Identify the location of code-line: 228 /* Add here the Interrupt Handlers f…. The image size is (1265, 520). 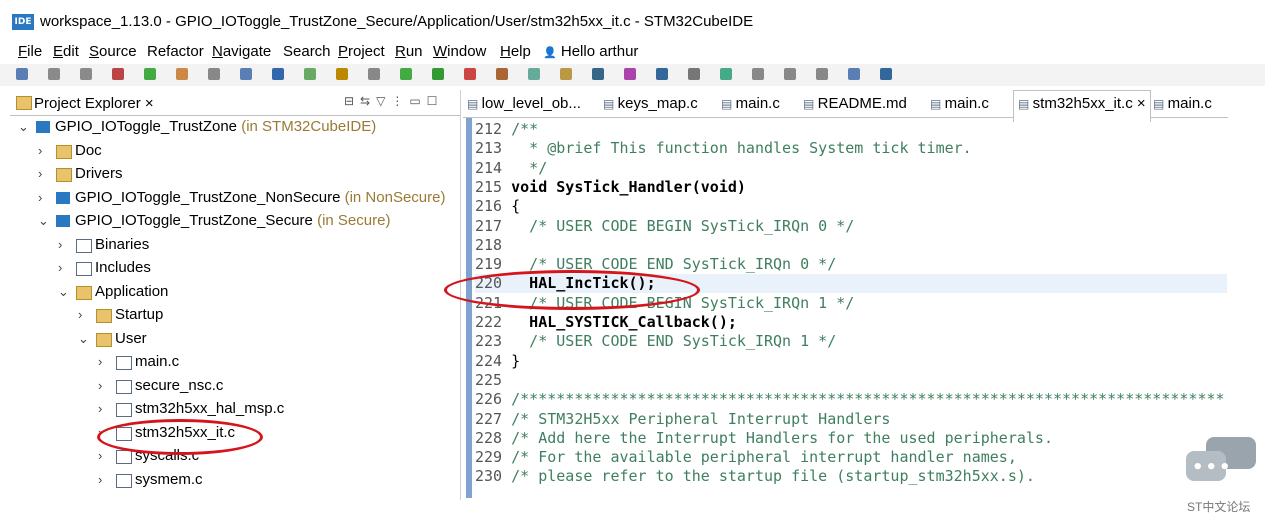
(851, 438).